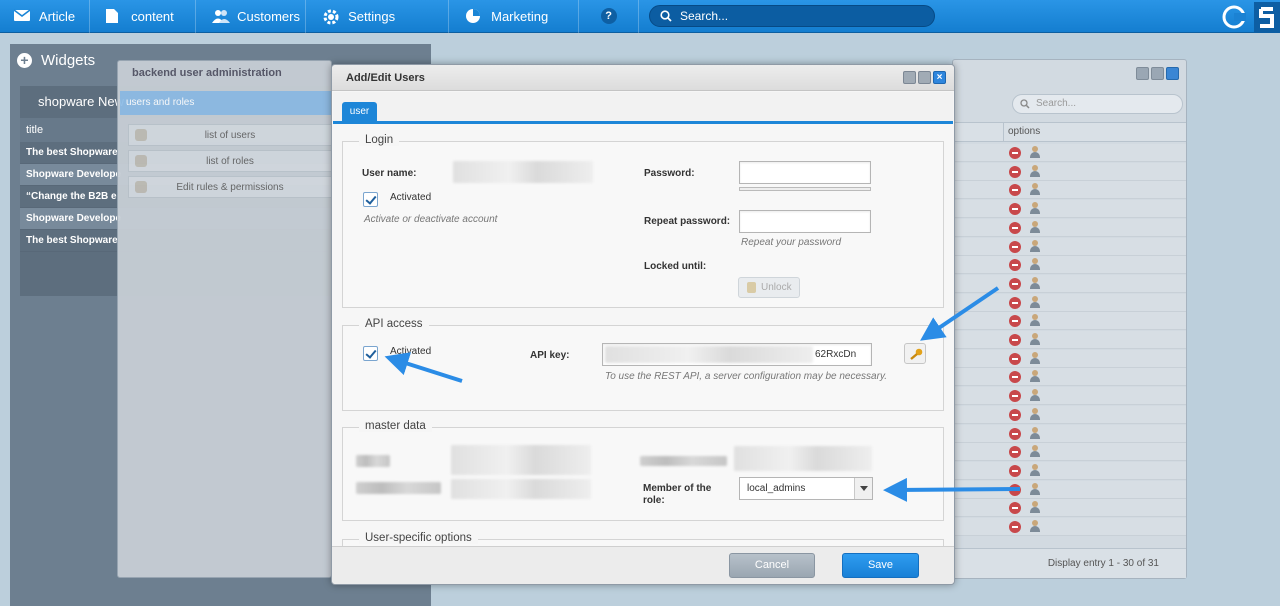 This screenshot has width=1280, height=606. I want to click on minimize-button, so click(1142, 73).